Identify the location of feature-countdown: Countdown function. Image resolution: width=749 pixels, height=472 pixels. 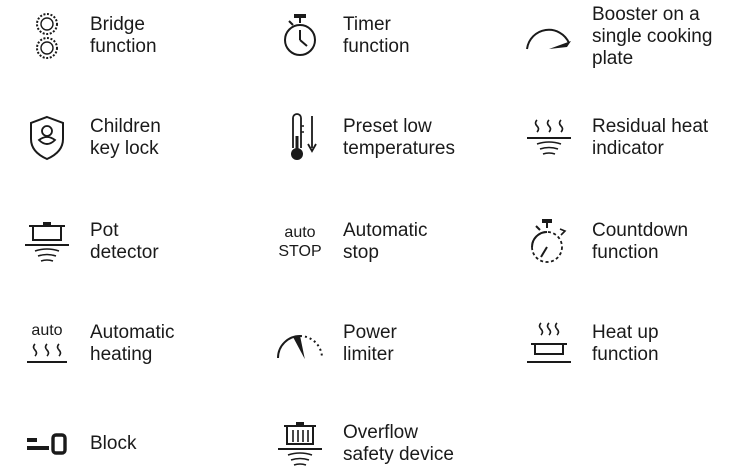
(604, 242).